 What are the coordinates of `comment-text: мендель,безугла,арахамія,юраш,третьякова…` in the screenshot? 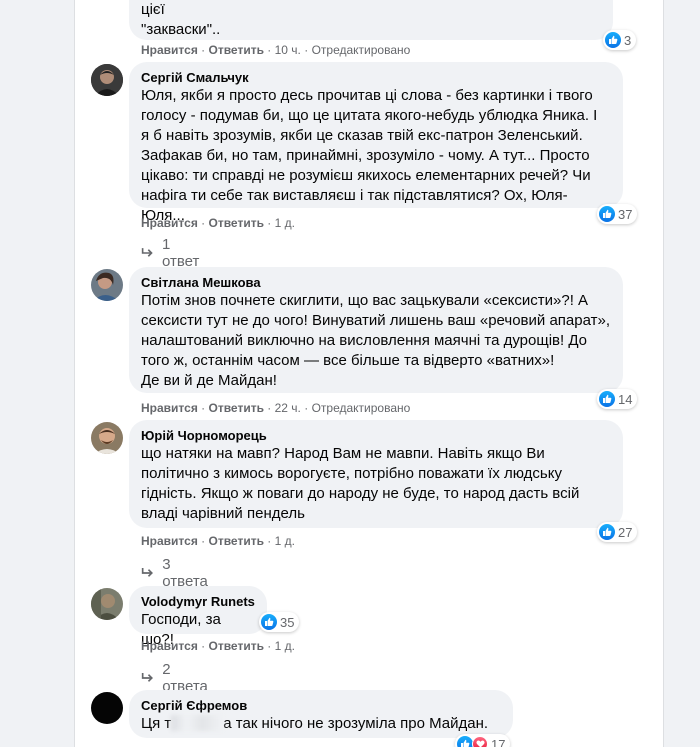 It's located at (181, 19).